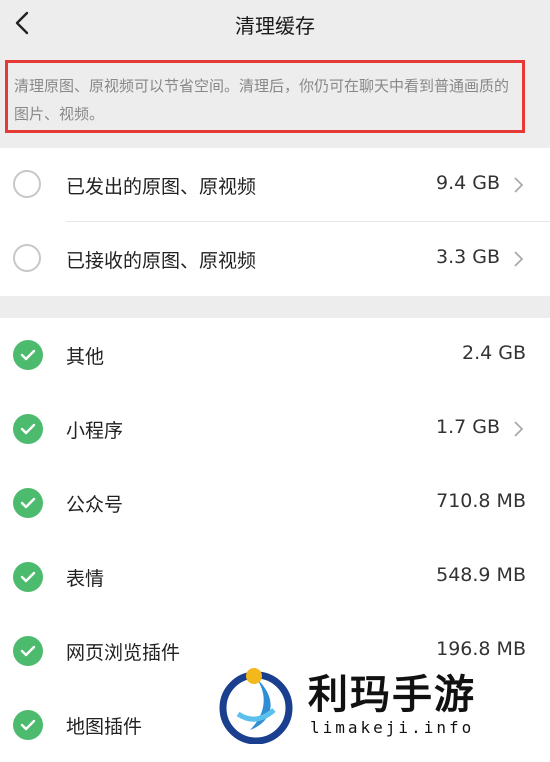 Image resolution: width=550 pixels, height=762 pixels. I want to click on watermark-domain: limakeji.info, so click(392, 727).